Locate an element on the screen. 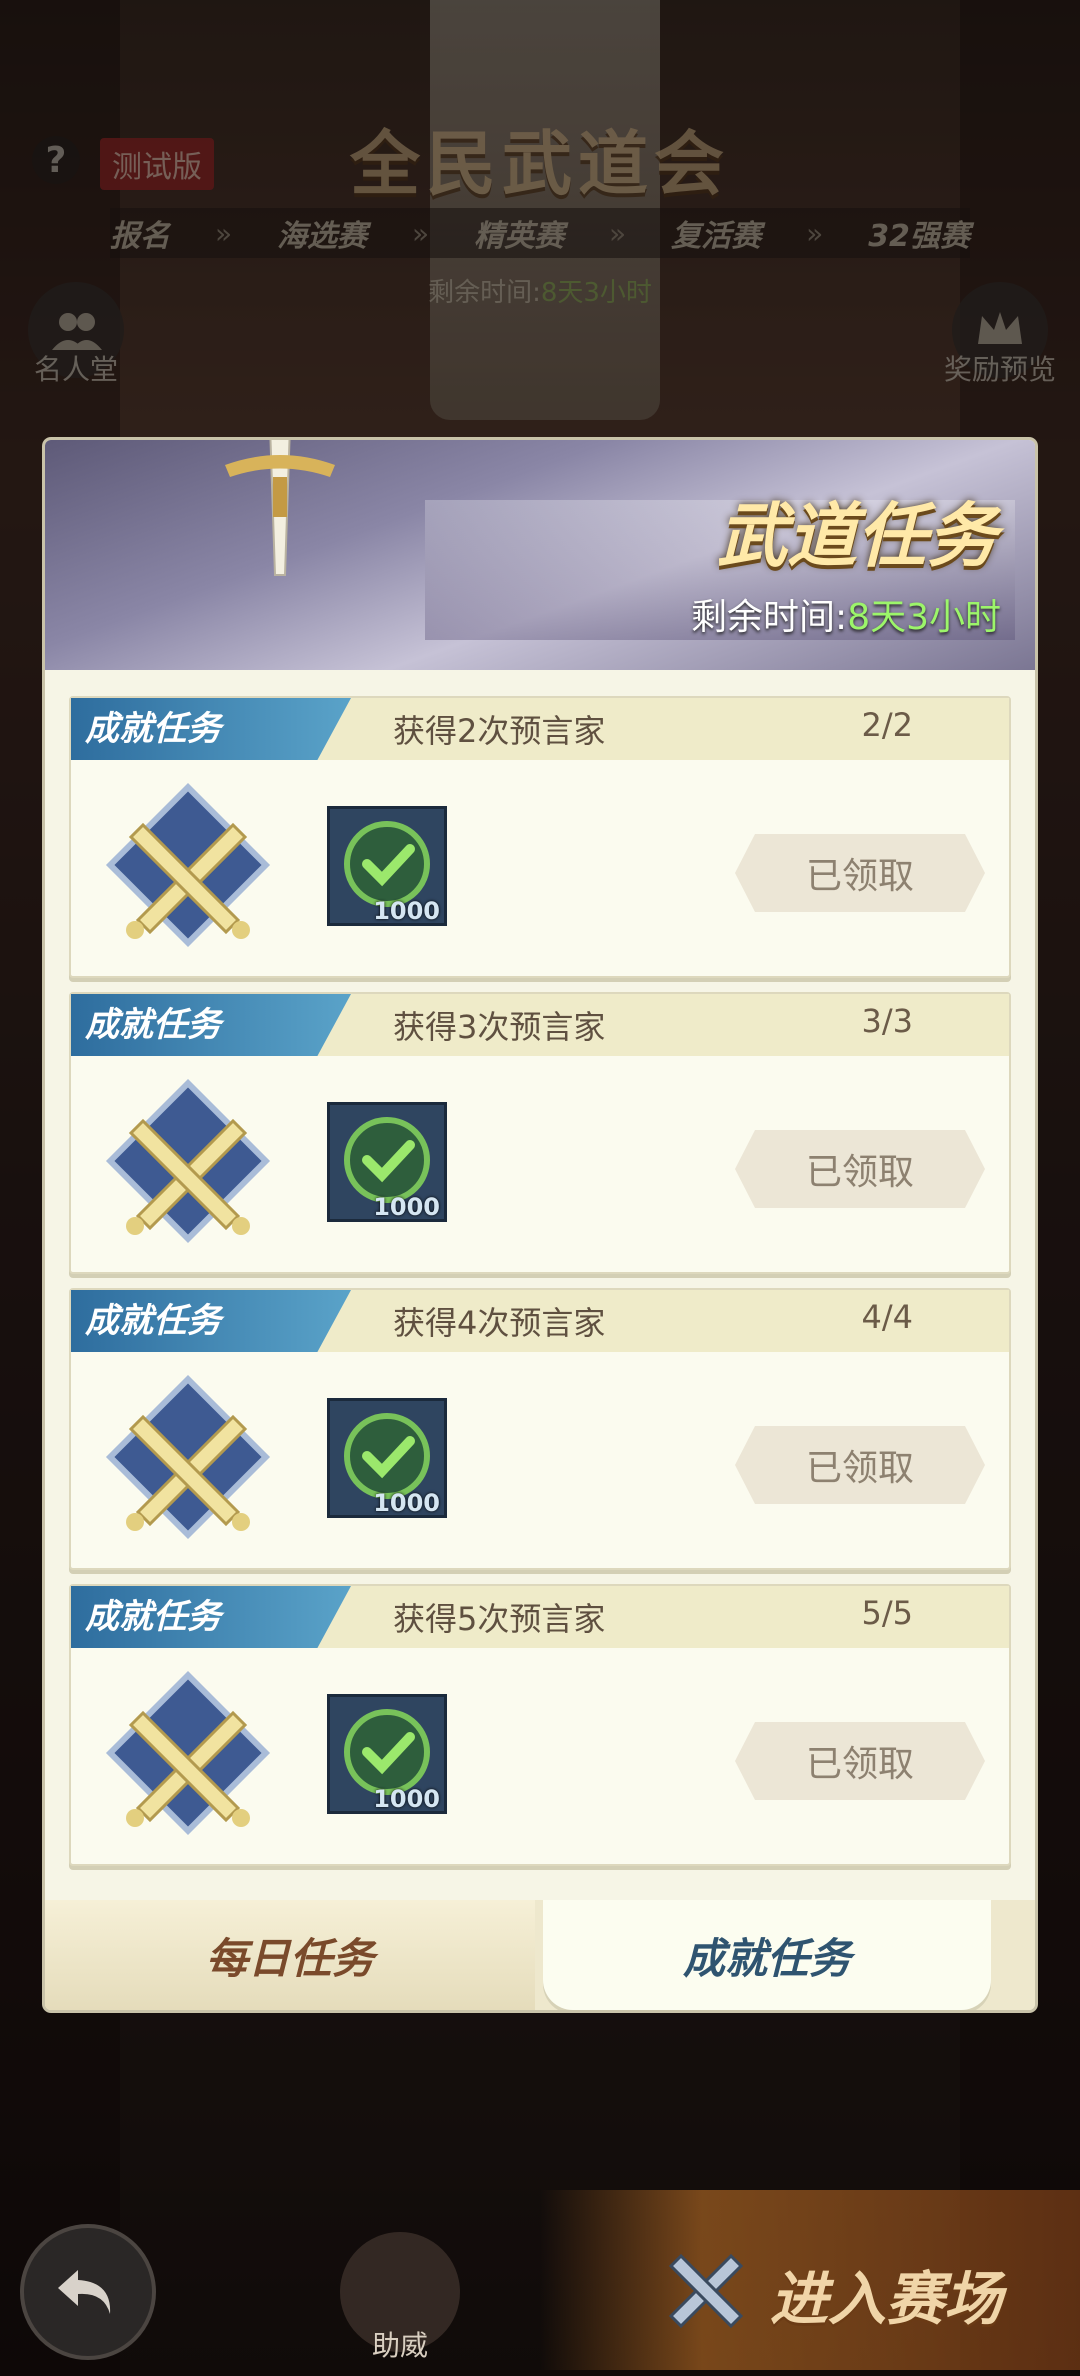 This screenshot has width=1080, height=2376. task-description: 获得2次预言家 is located at coordinates (499, 731).